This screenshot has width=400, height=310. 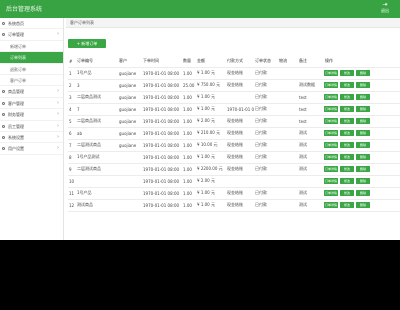 What do you see at coordinates (31, 126) in the screenshot?
I see `sidebar-item-9: 员工管理 ›` at bounding box center [31, 126].